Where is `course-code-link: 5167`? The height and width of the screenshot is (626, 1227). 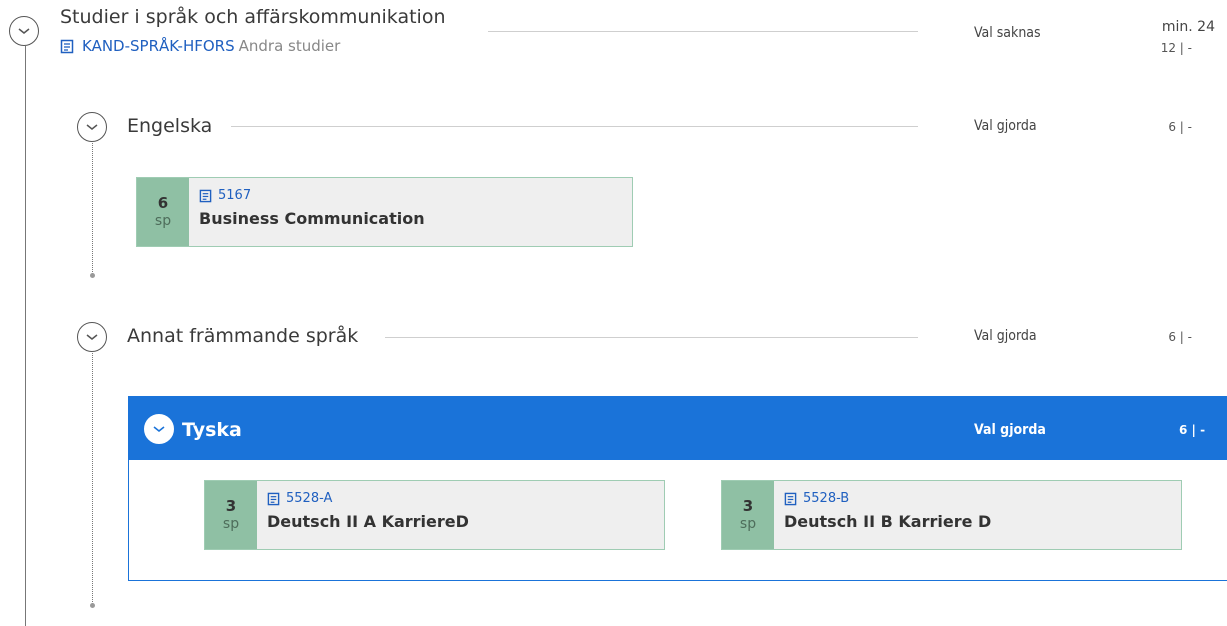
course-code-link: 5167 is located at coordinates (234, 195).